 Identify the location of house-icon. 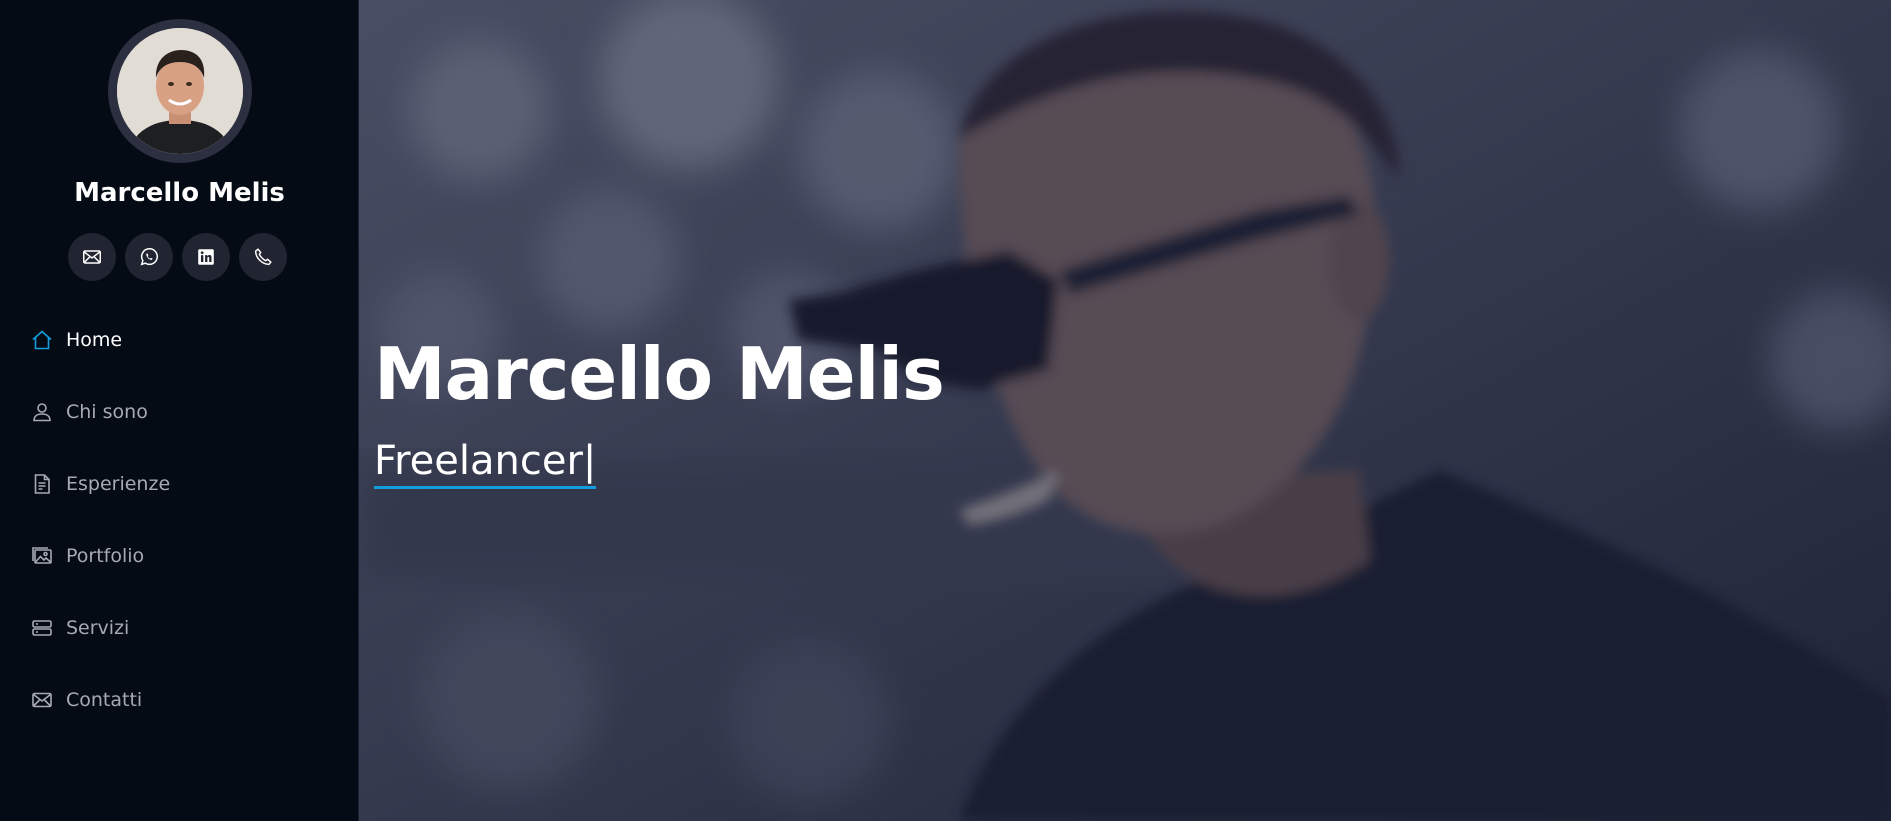
(42, 340).